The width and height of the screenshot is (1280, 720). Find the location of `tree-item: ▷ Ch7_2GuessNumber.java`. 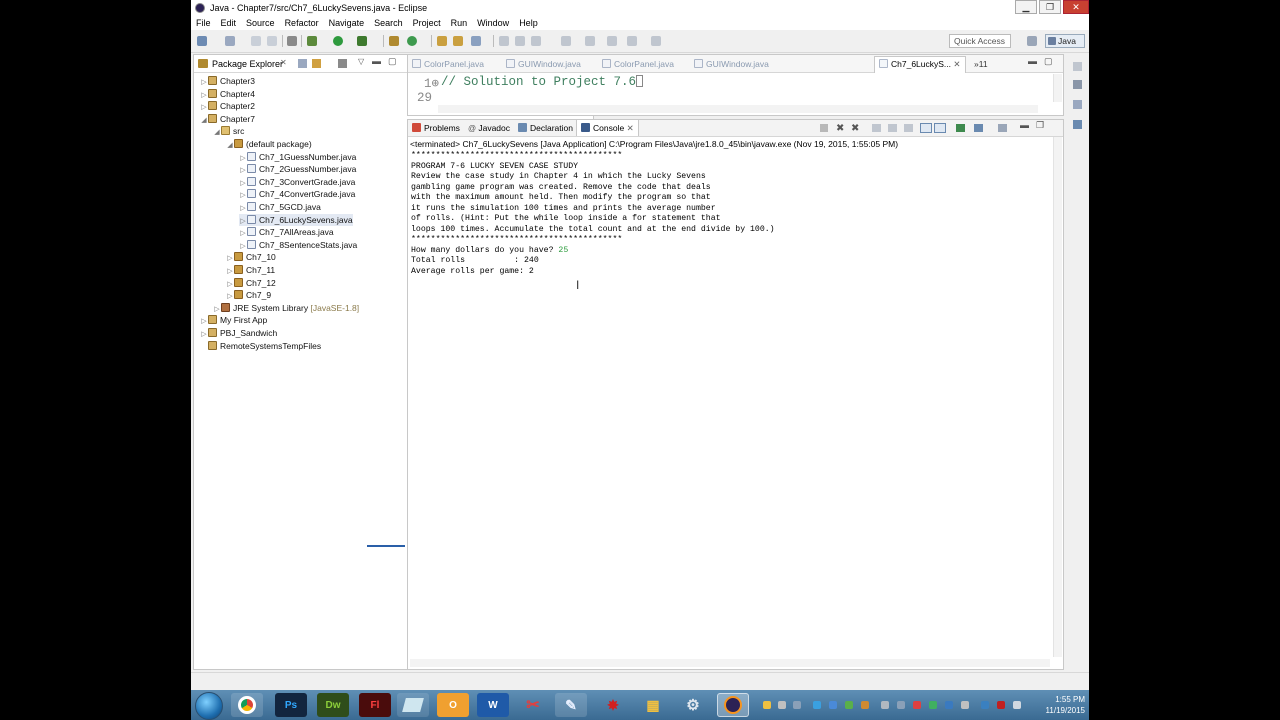

tree-item: ▷ Ch7_2GuessNumber.java is located at coordinates (297, 169).